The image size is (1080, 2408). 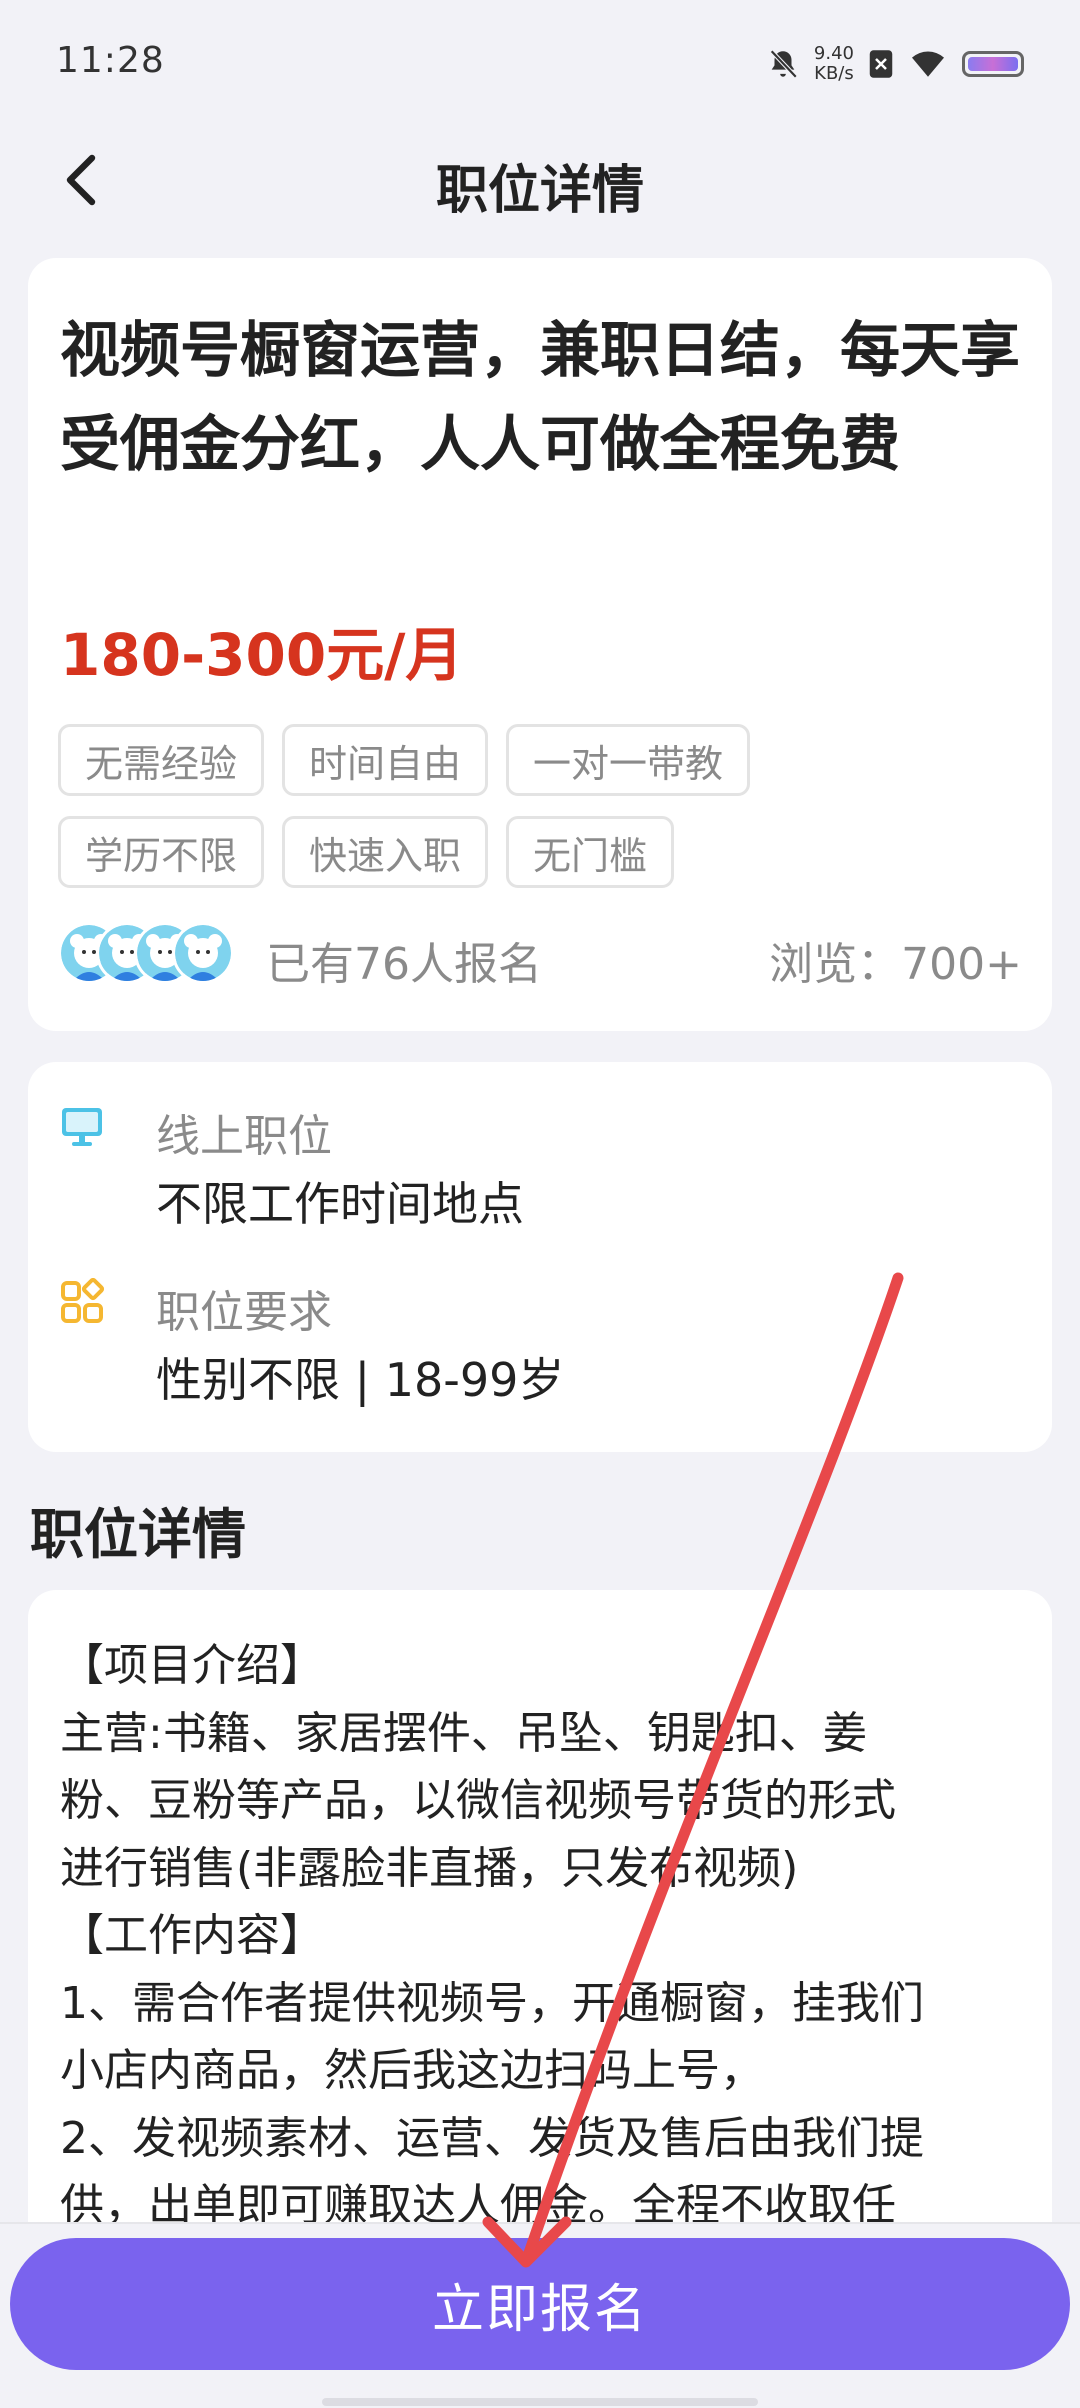 What do you see at coordinates (539, 191) in the screenshot?
I see `page-title: 职位详情` at bounding box center [539, 191].